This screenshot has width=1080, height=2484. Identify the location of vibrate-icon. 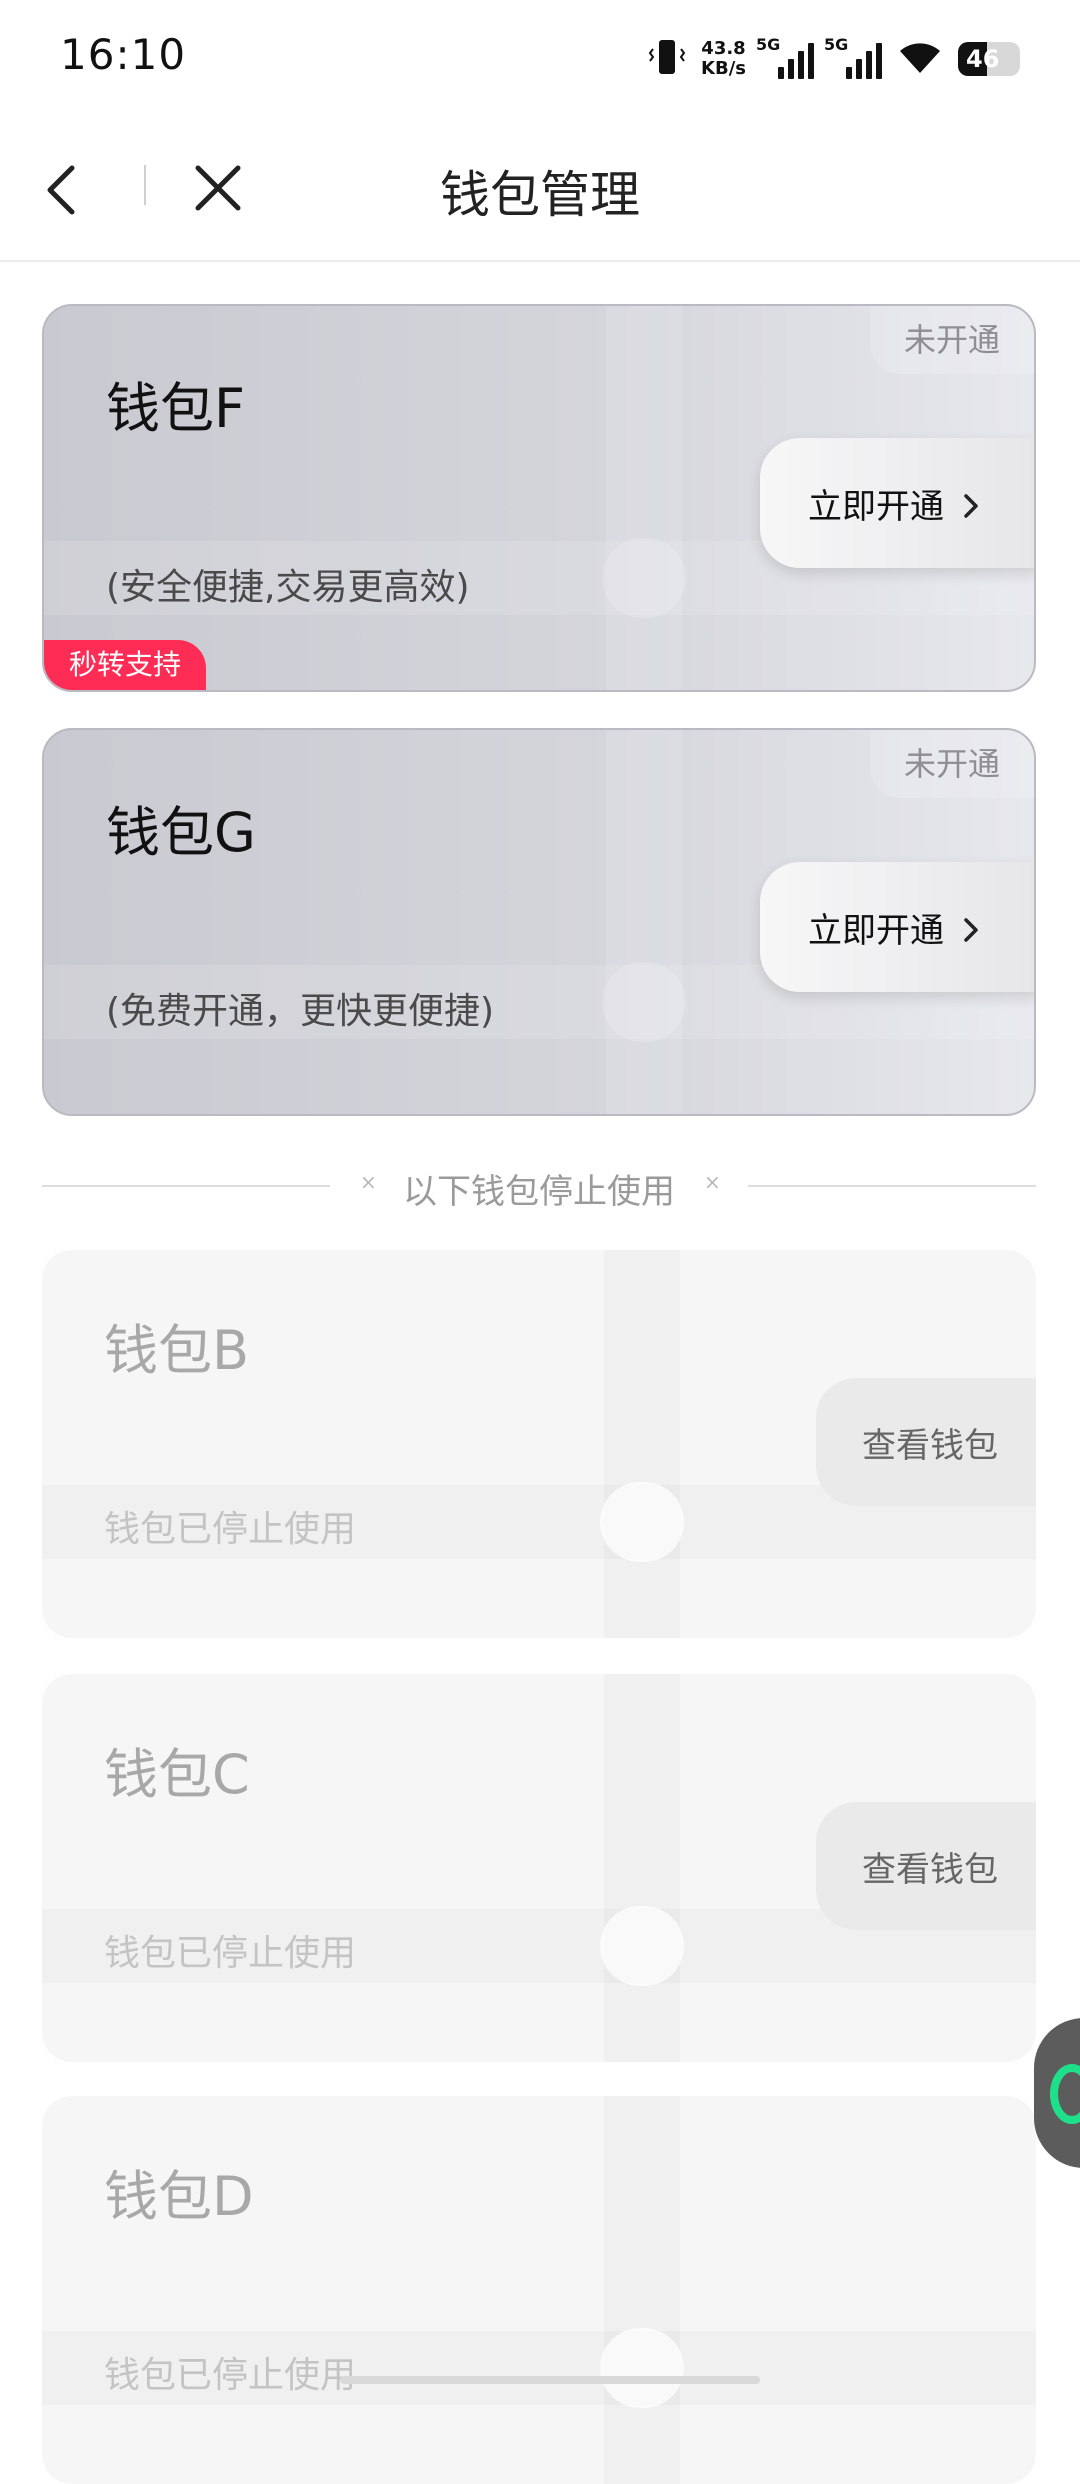
(667, 59).